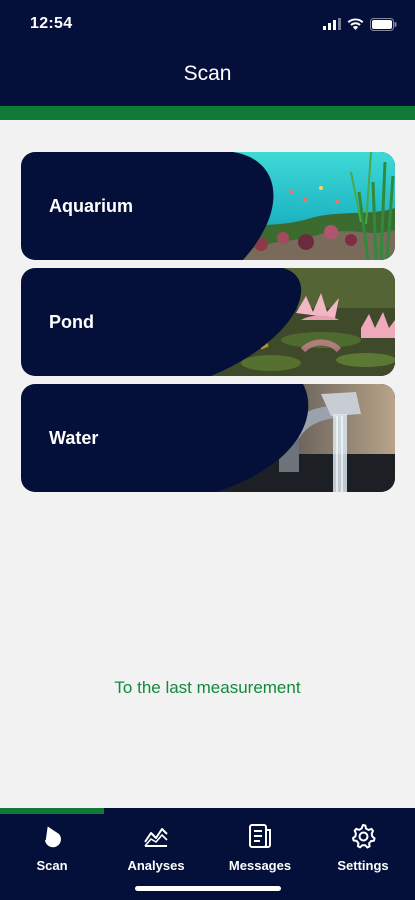  Describe the element at coordinates (260, 853) in the screenshot. I see `tab-messages: Messages` at that location.